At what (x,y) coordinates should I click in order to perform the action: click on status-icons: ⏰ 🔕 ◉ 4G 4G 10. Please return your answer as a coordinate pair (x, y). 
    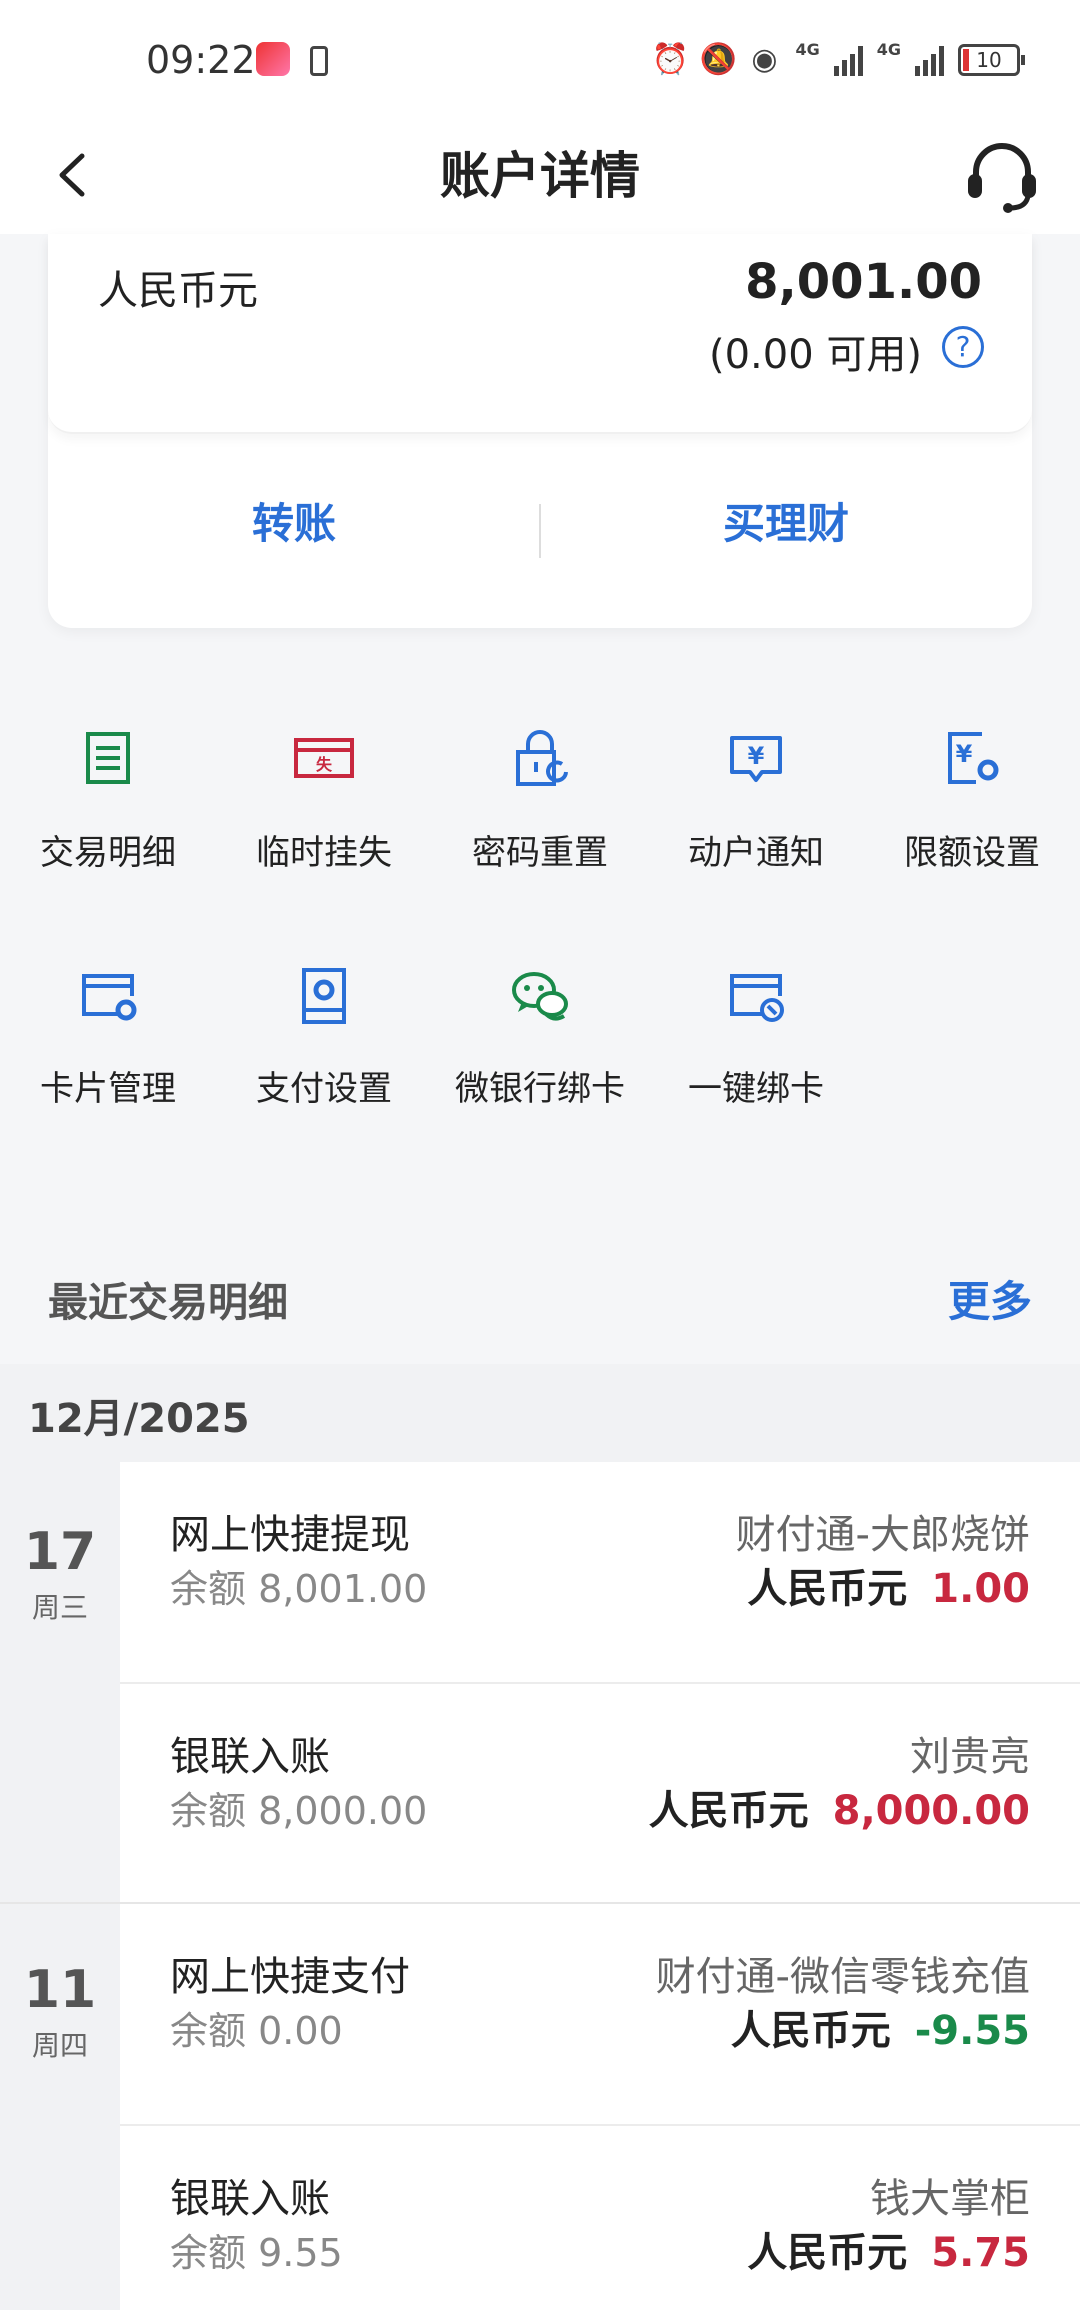
    Looking at the image, I should click on (838, 60).